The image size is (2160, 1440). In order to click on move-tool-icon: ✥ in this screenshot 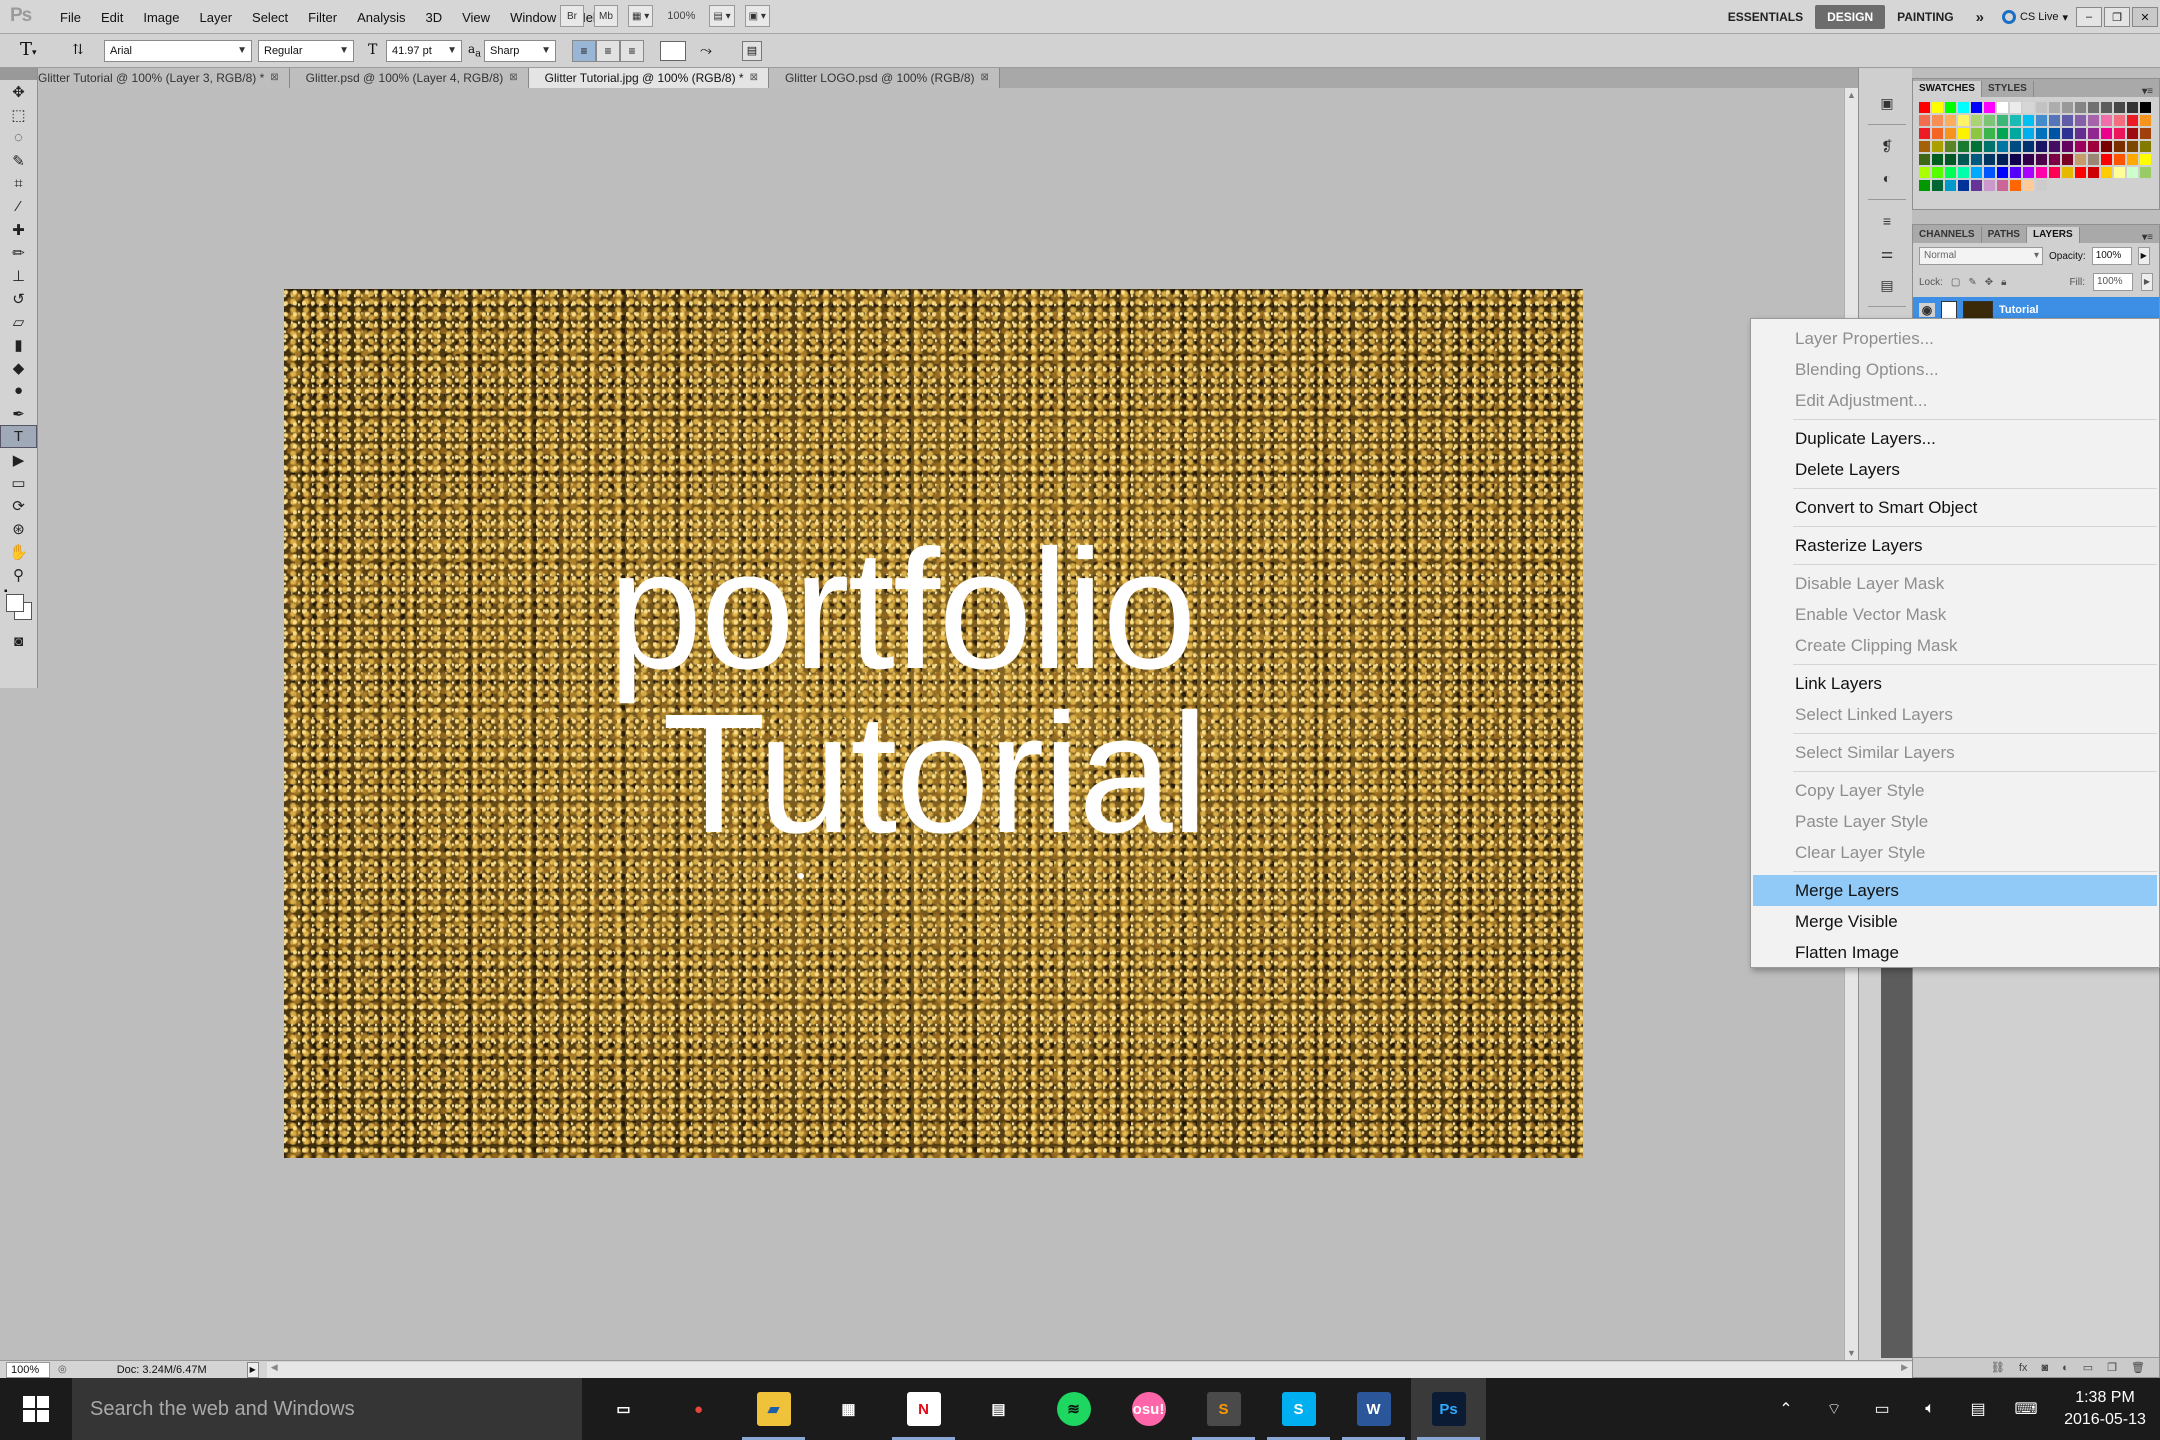, I will do `click(18, 91)`.